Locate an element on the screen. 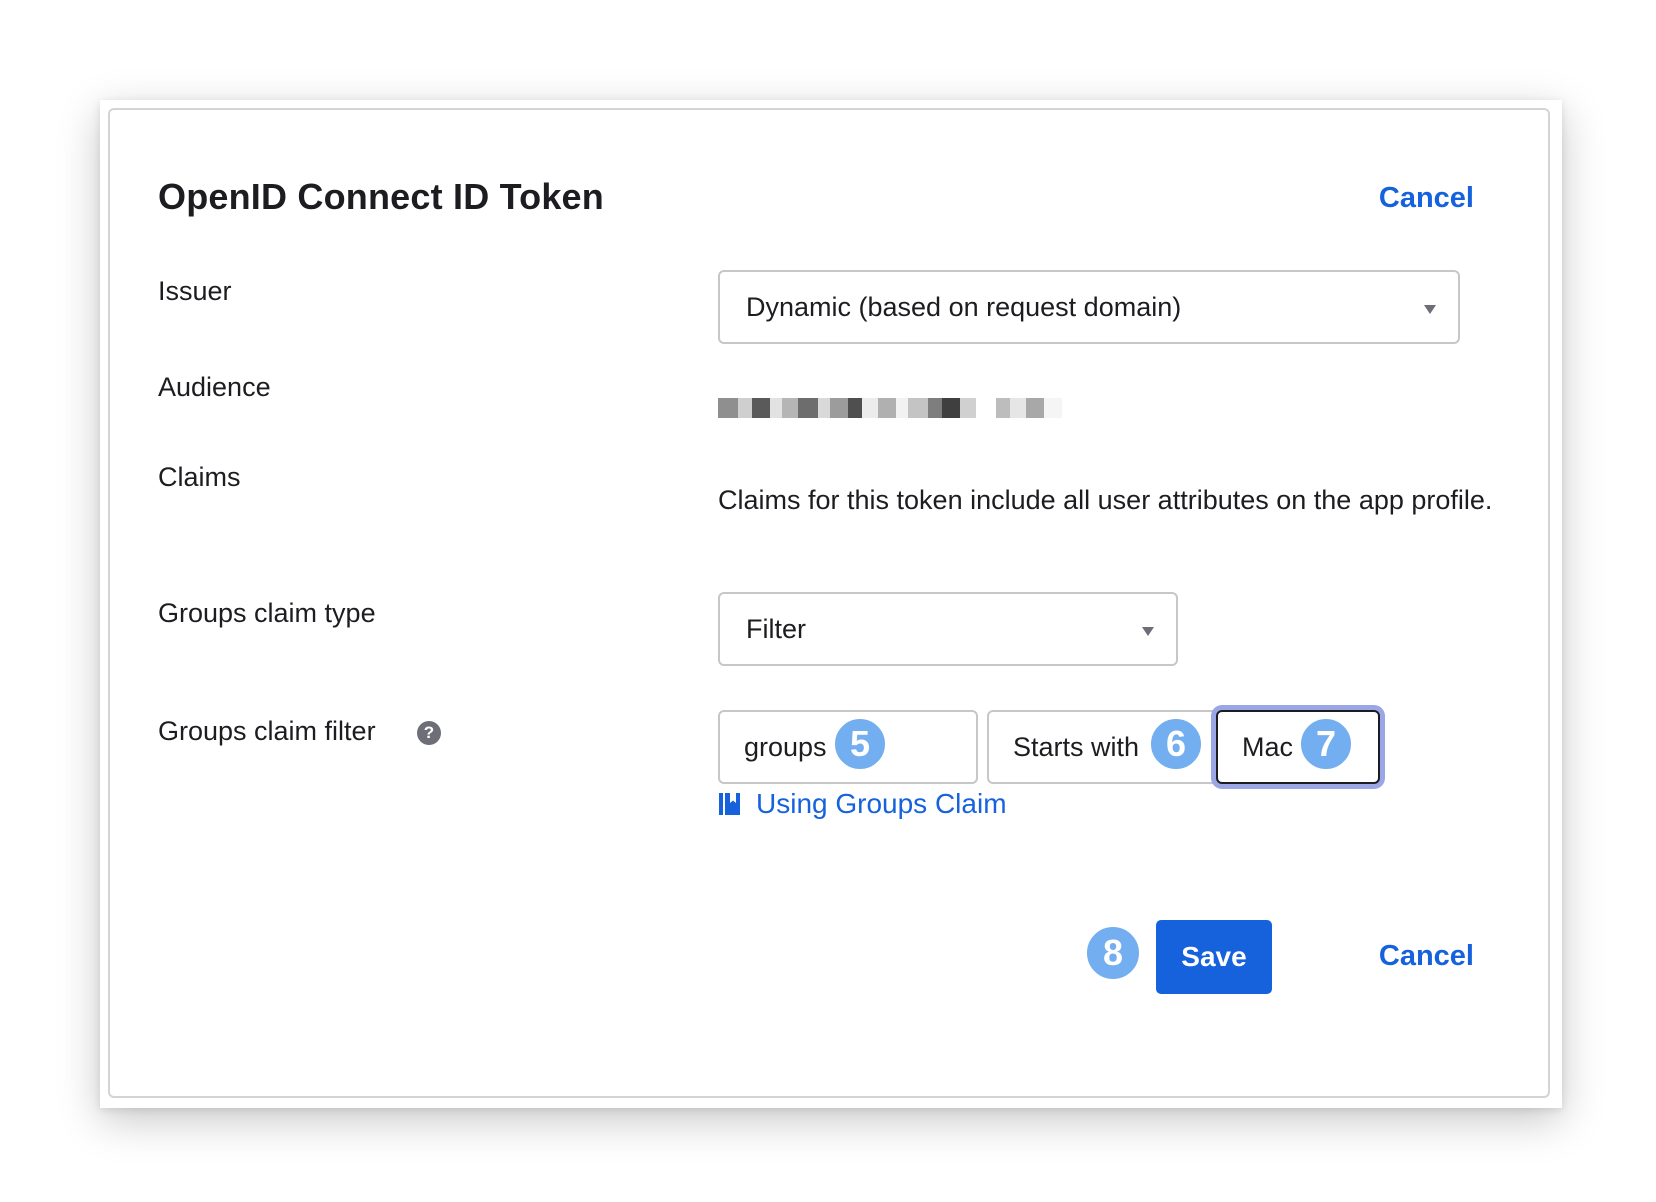  claims-label: Claims is located at coordinates (199, 477).